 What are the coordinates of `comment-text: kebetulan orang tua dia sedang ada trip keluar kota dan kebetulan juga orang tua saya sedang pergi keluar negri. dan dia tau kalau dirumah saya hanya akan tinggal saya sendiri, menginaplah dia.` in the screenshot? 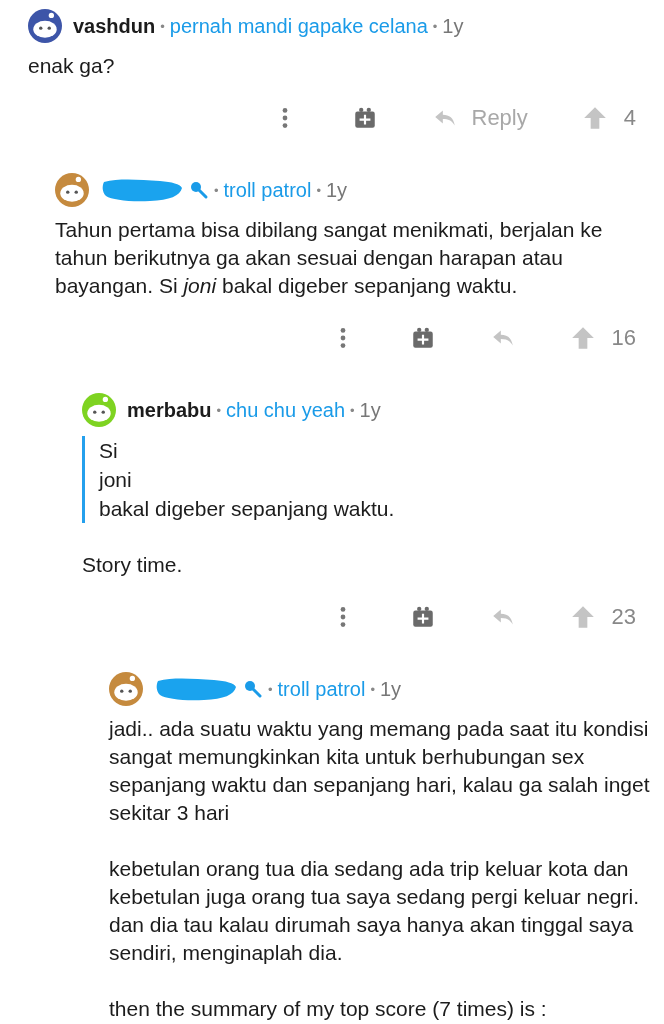 It's located at (375, 911).